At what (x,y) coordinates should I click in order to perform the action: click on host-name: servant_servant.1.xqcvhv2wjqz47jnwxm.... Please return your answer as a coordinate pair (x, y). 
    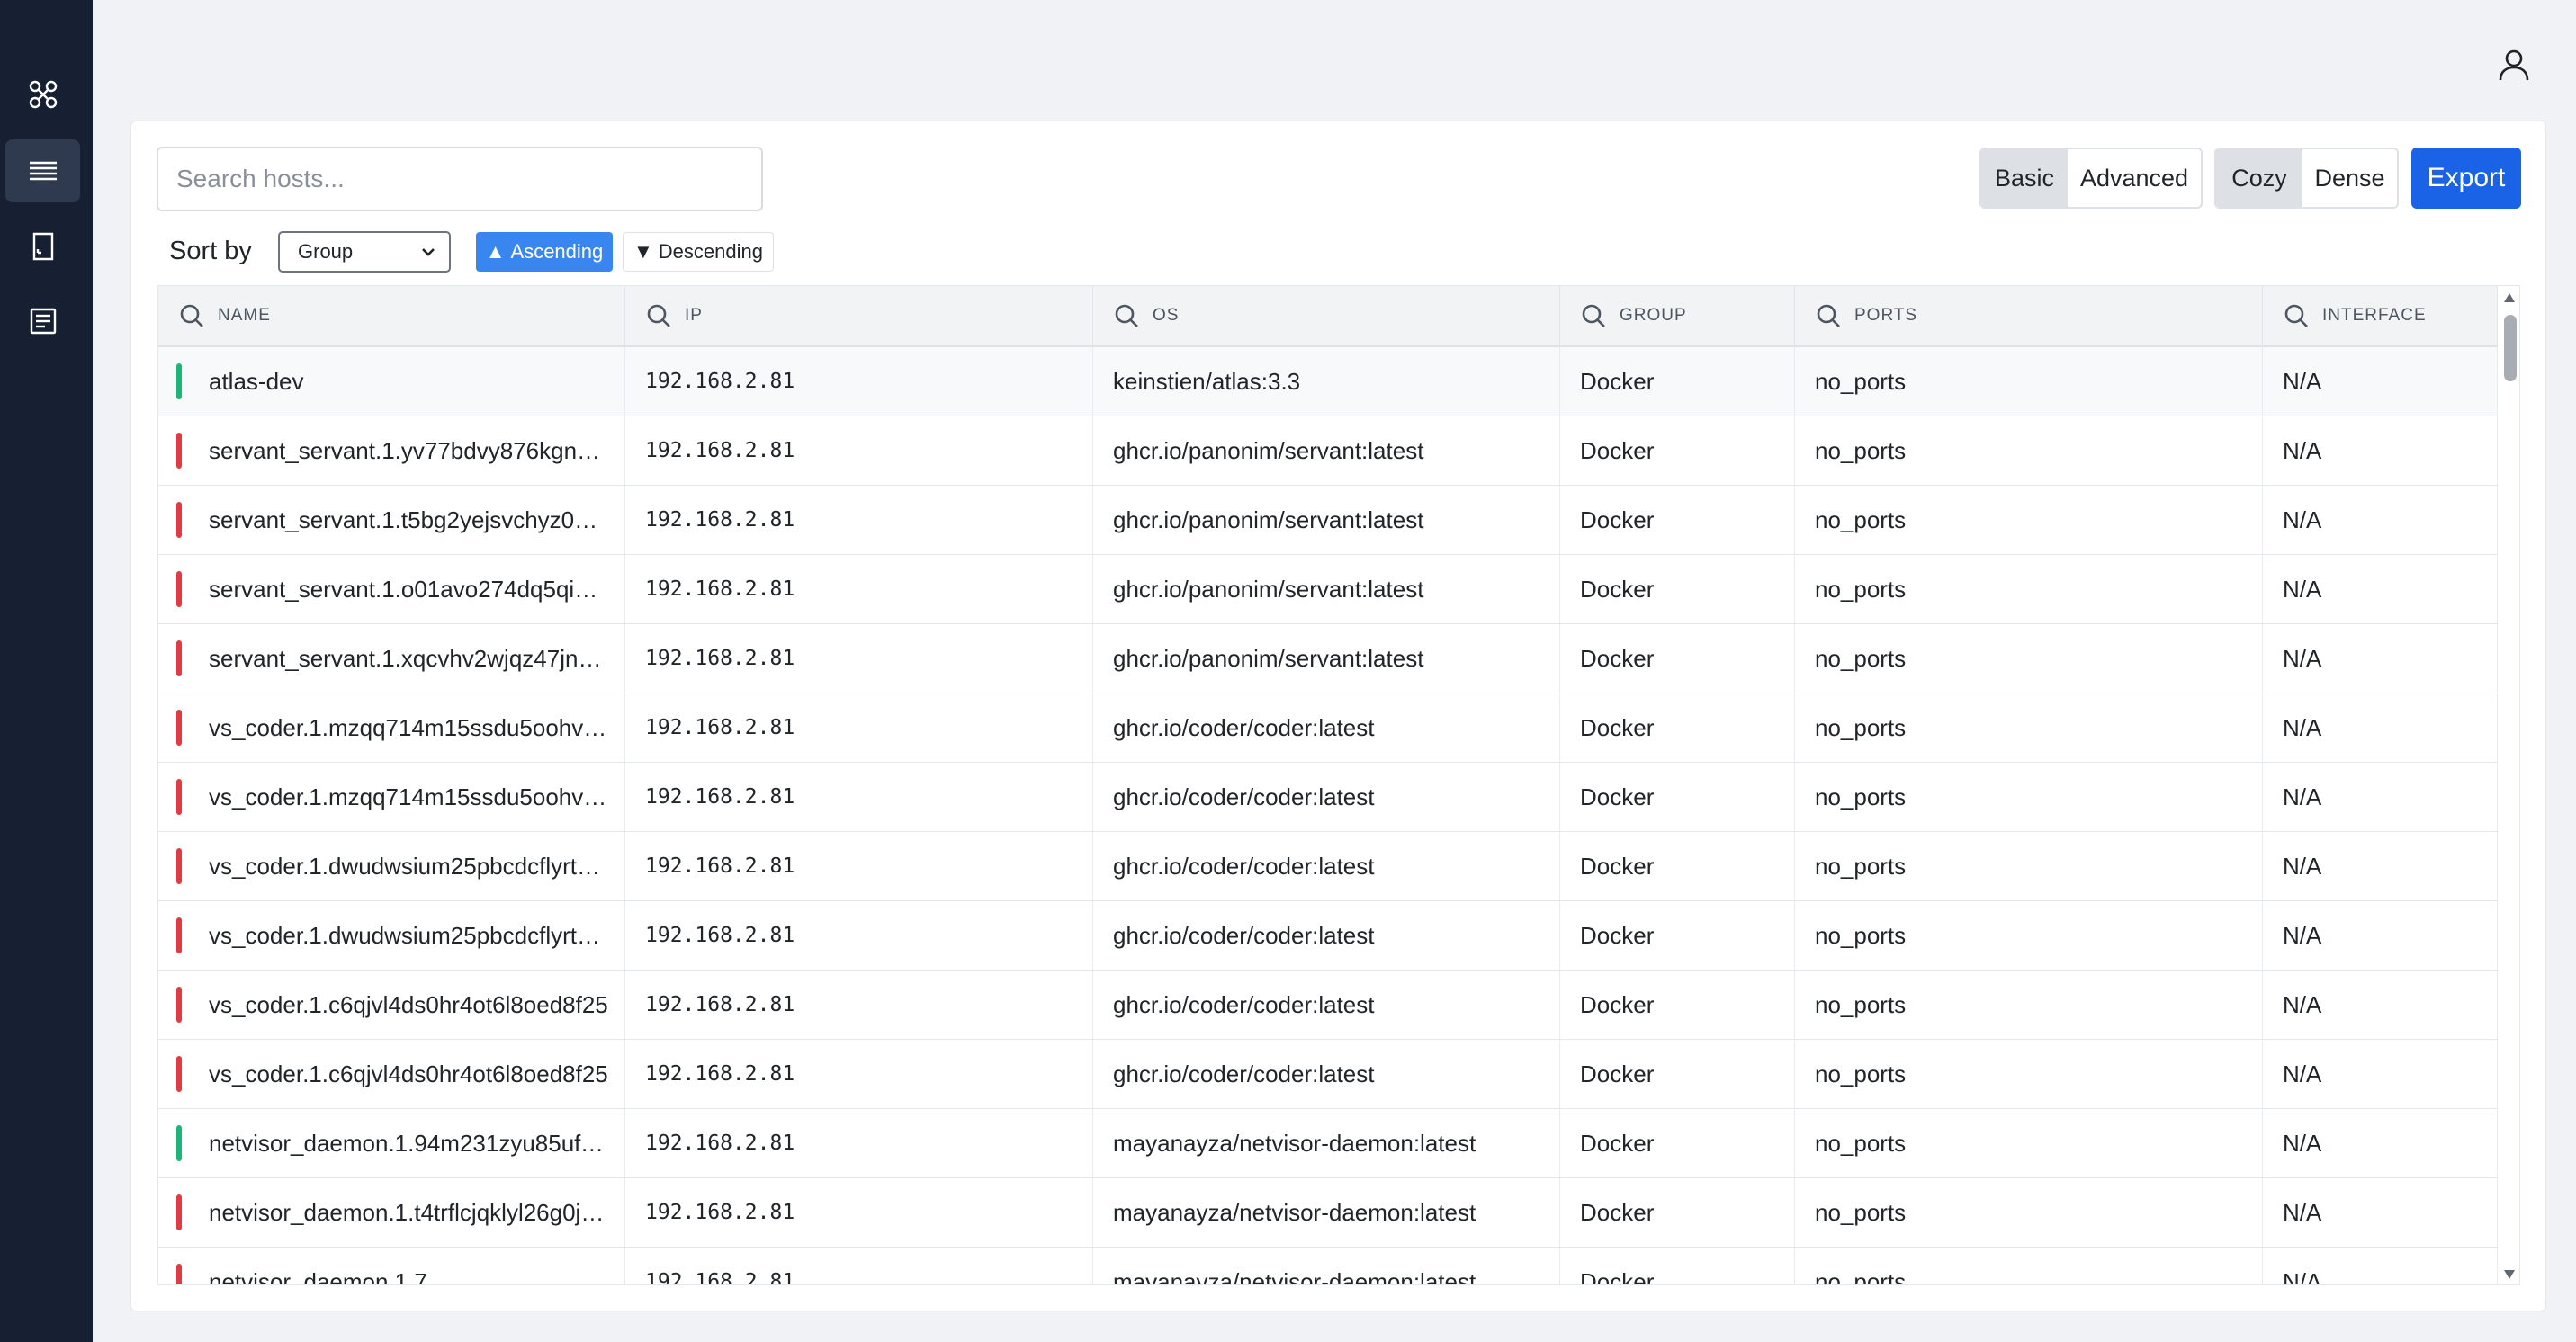
    Looking at the image, I should click on (409, 658).